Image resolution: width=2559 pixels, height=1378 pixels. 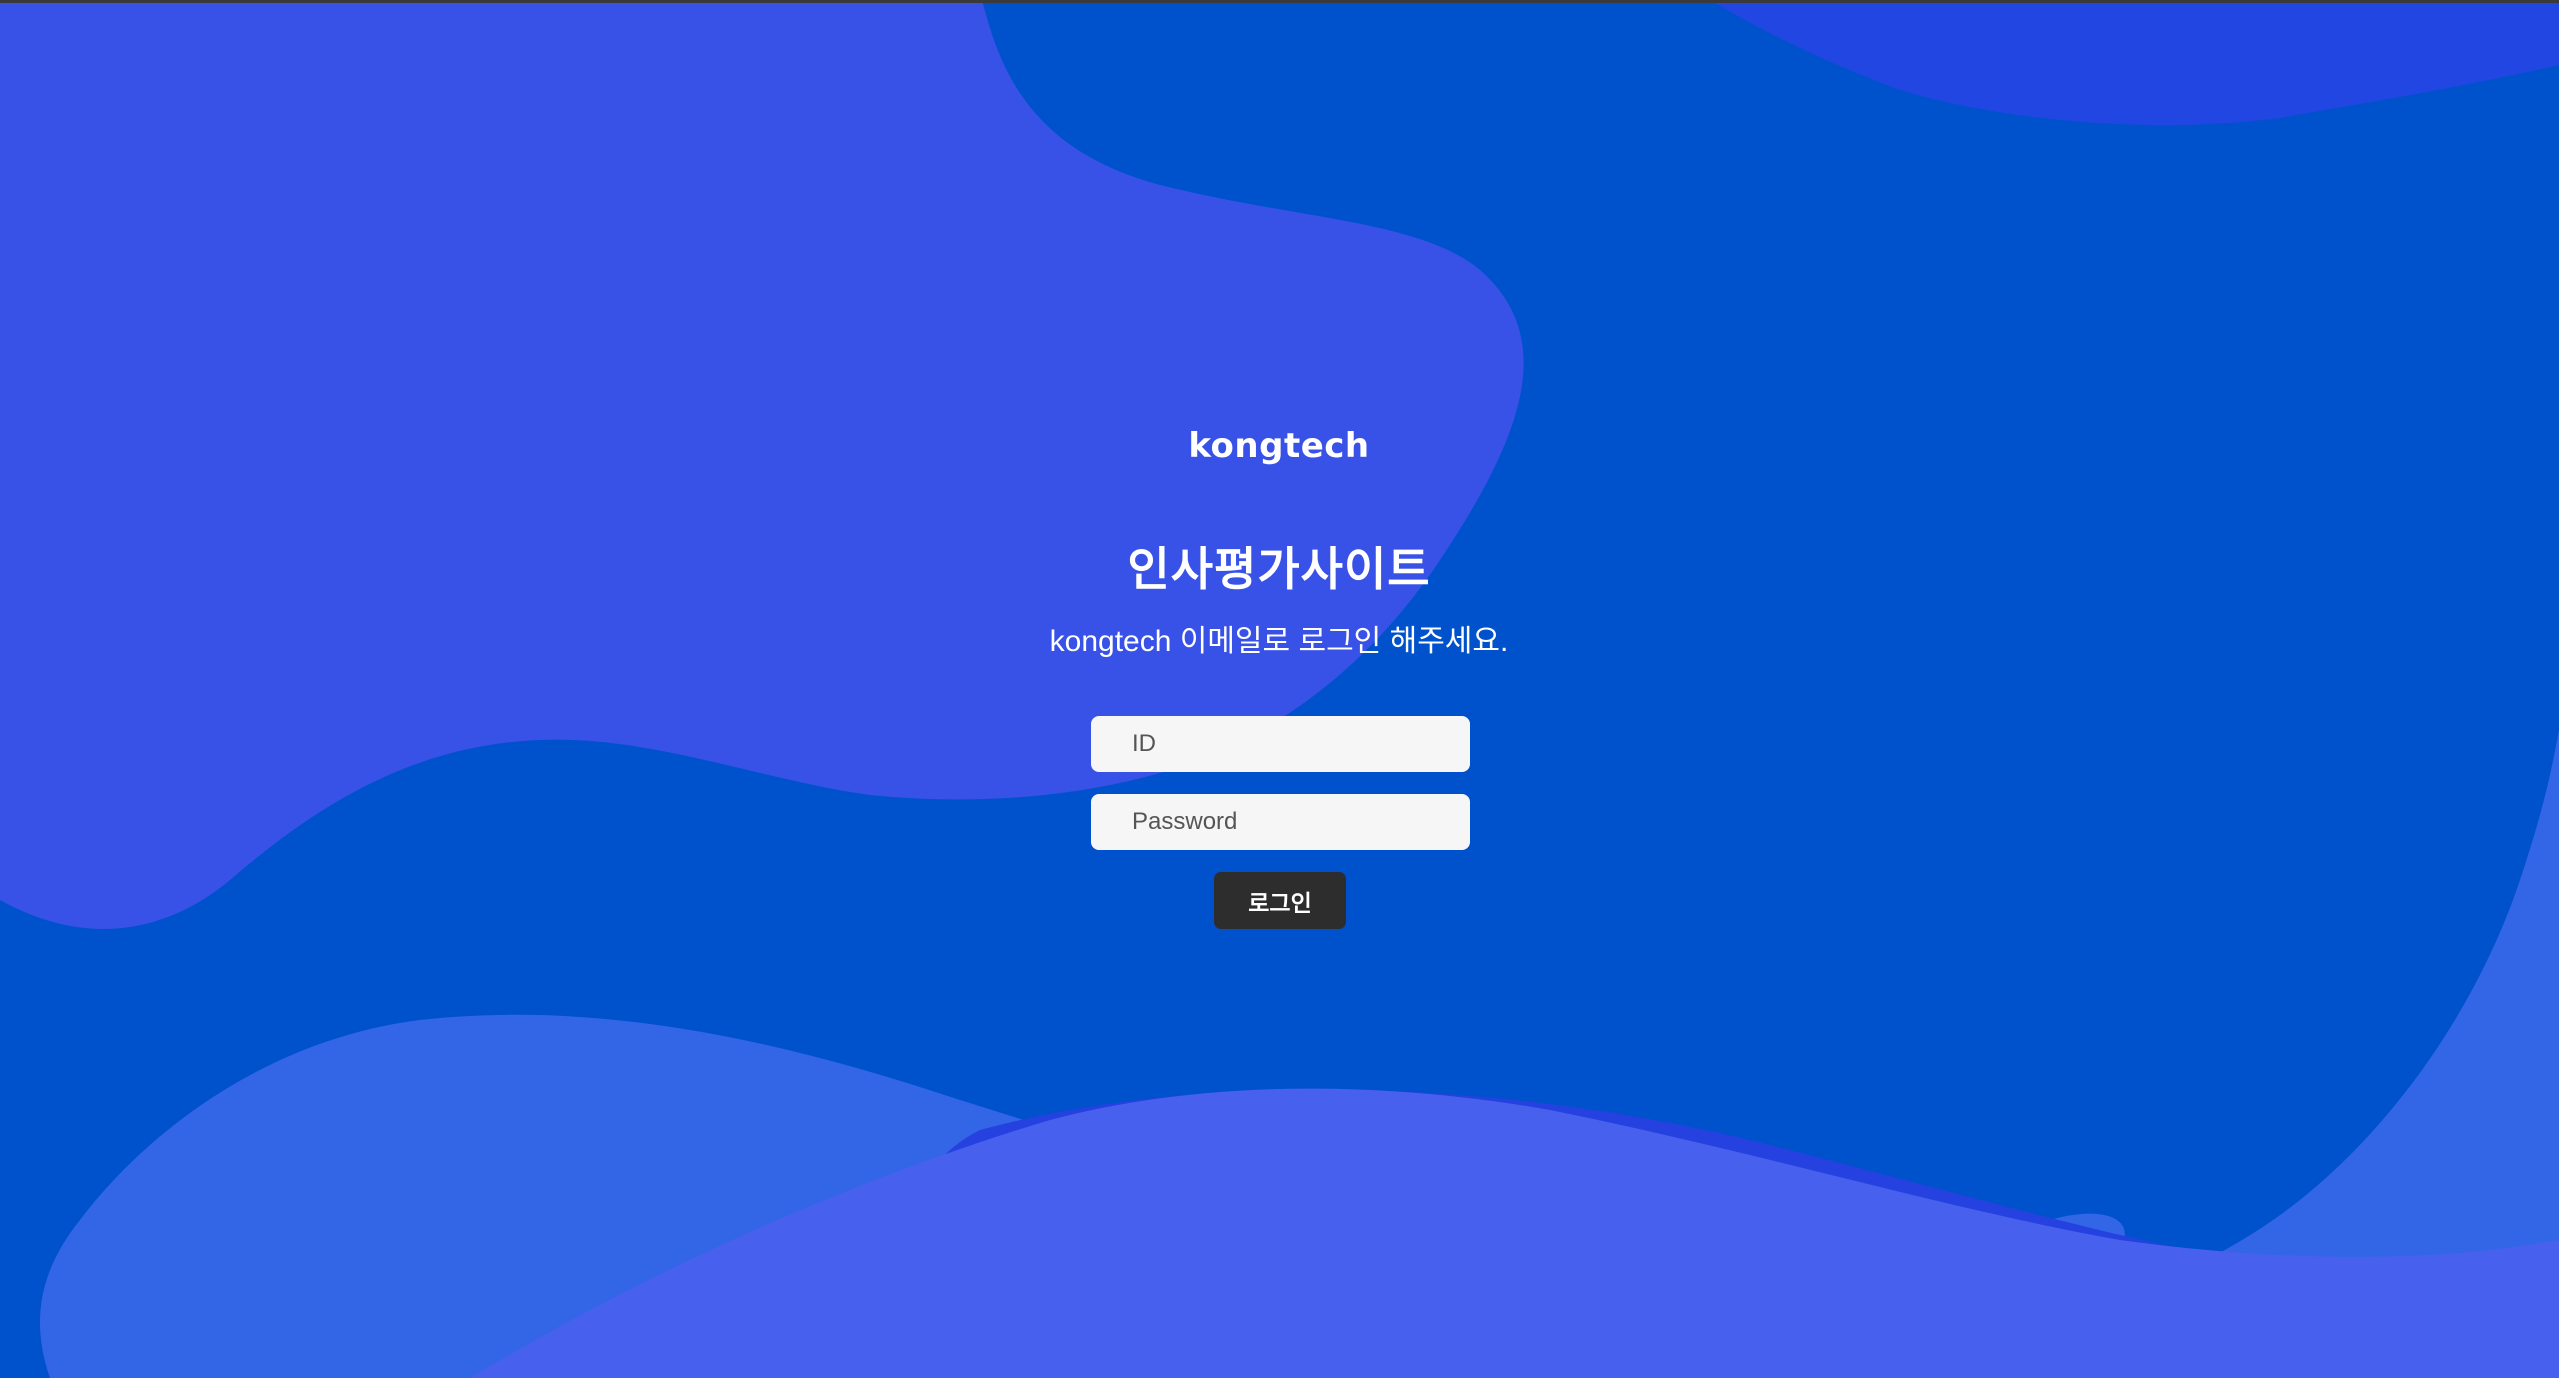 I want to click on kongtech-logo: kongtech, so click(x=1279, y=446).